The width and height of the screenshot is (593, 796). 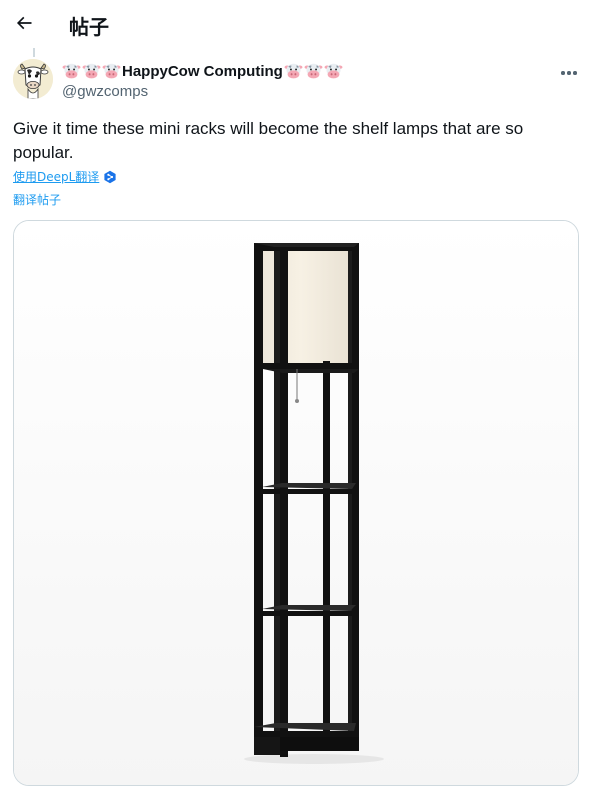 I want to click on back-button, so click(x=24, y=23).